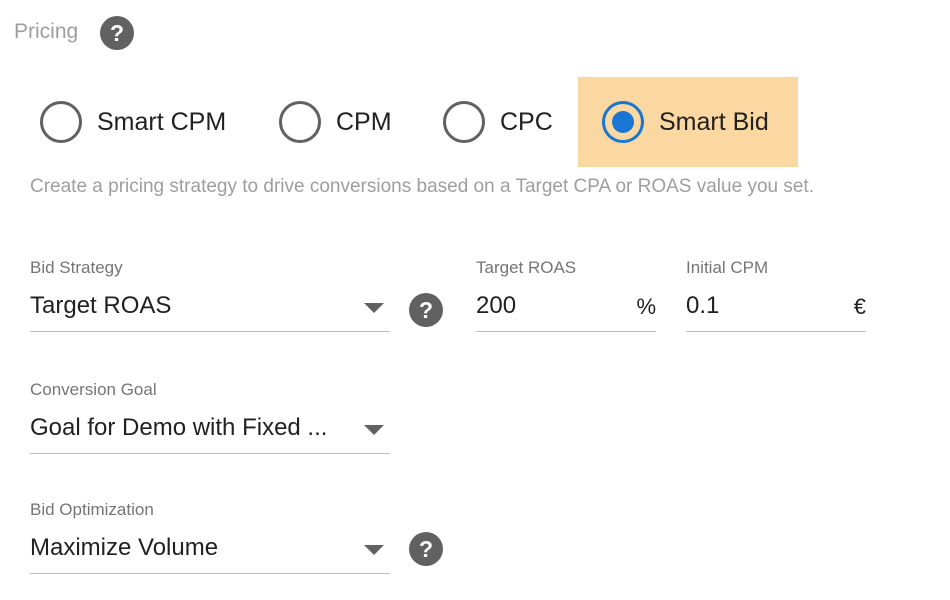 This screenshot has width=950, height=600. Describe the element at coordinates (703, 305) in the screenshot. I see `initial-cpm-value: 0.1` at that location.